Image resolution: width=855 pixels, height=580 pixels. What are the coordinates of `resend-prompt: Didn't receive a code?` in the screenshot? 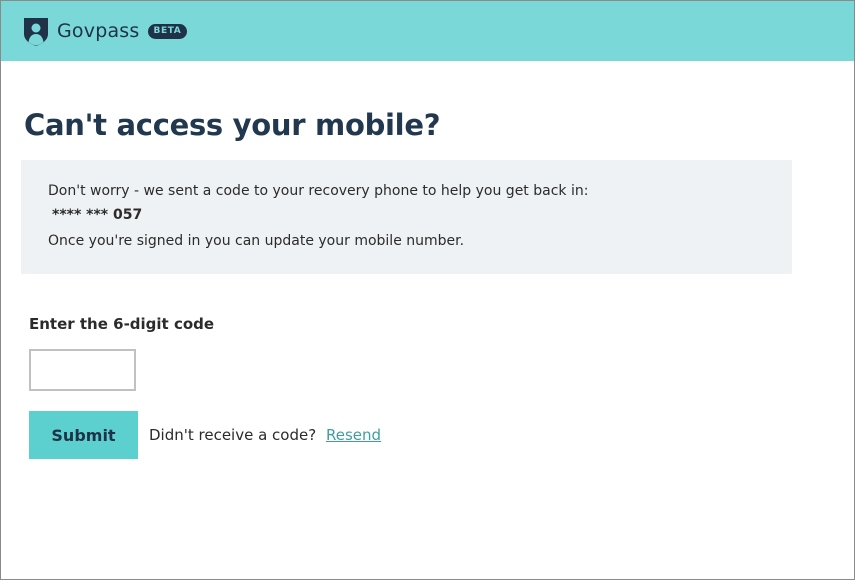 It's located at (233, 435).